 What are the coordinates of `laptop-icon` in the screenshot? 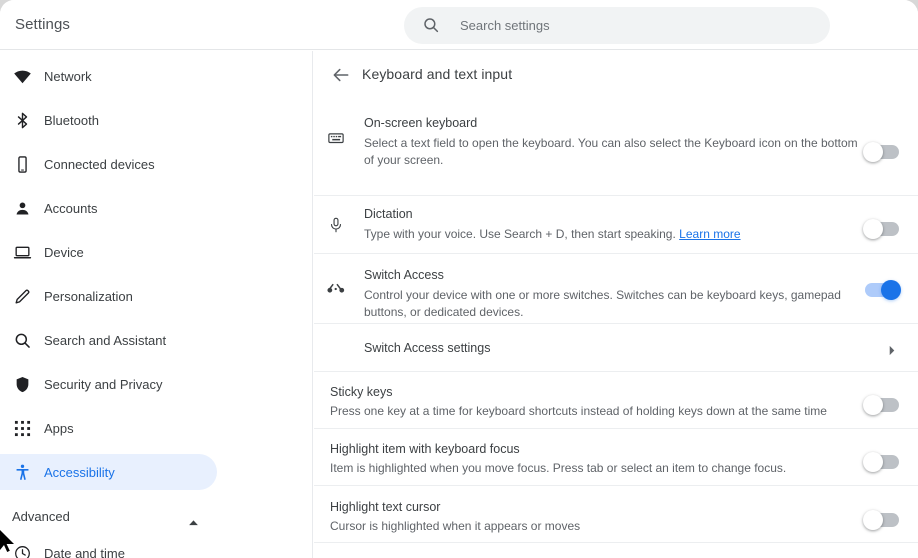 It's located at (22, 252).